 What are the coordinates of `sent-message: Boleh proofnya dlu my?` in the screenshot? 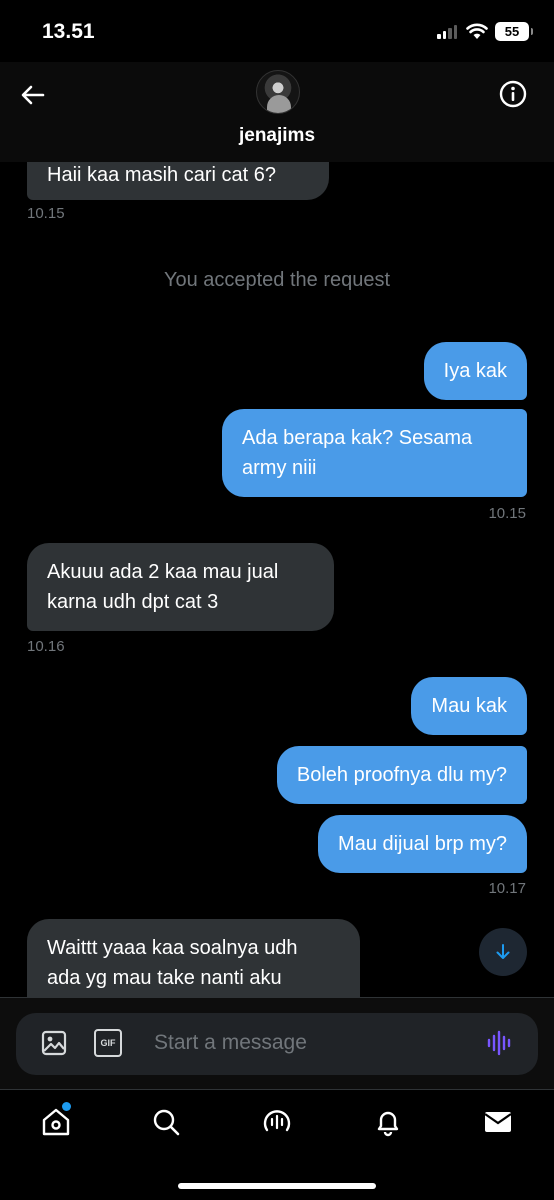 It's located at (401, 775).